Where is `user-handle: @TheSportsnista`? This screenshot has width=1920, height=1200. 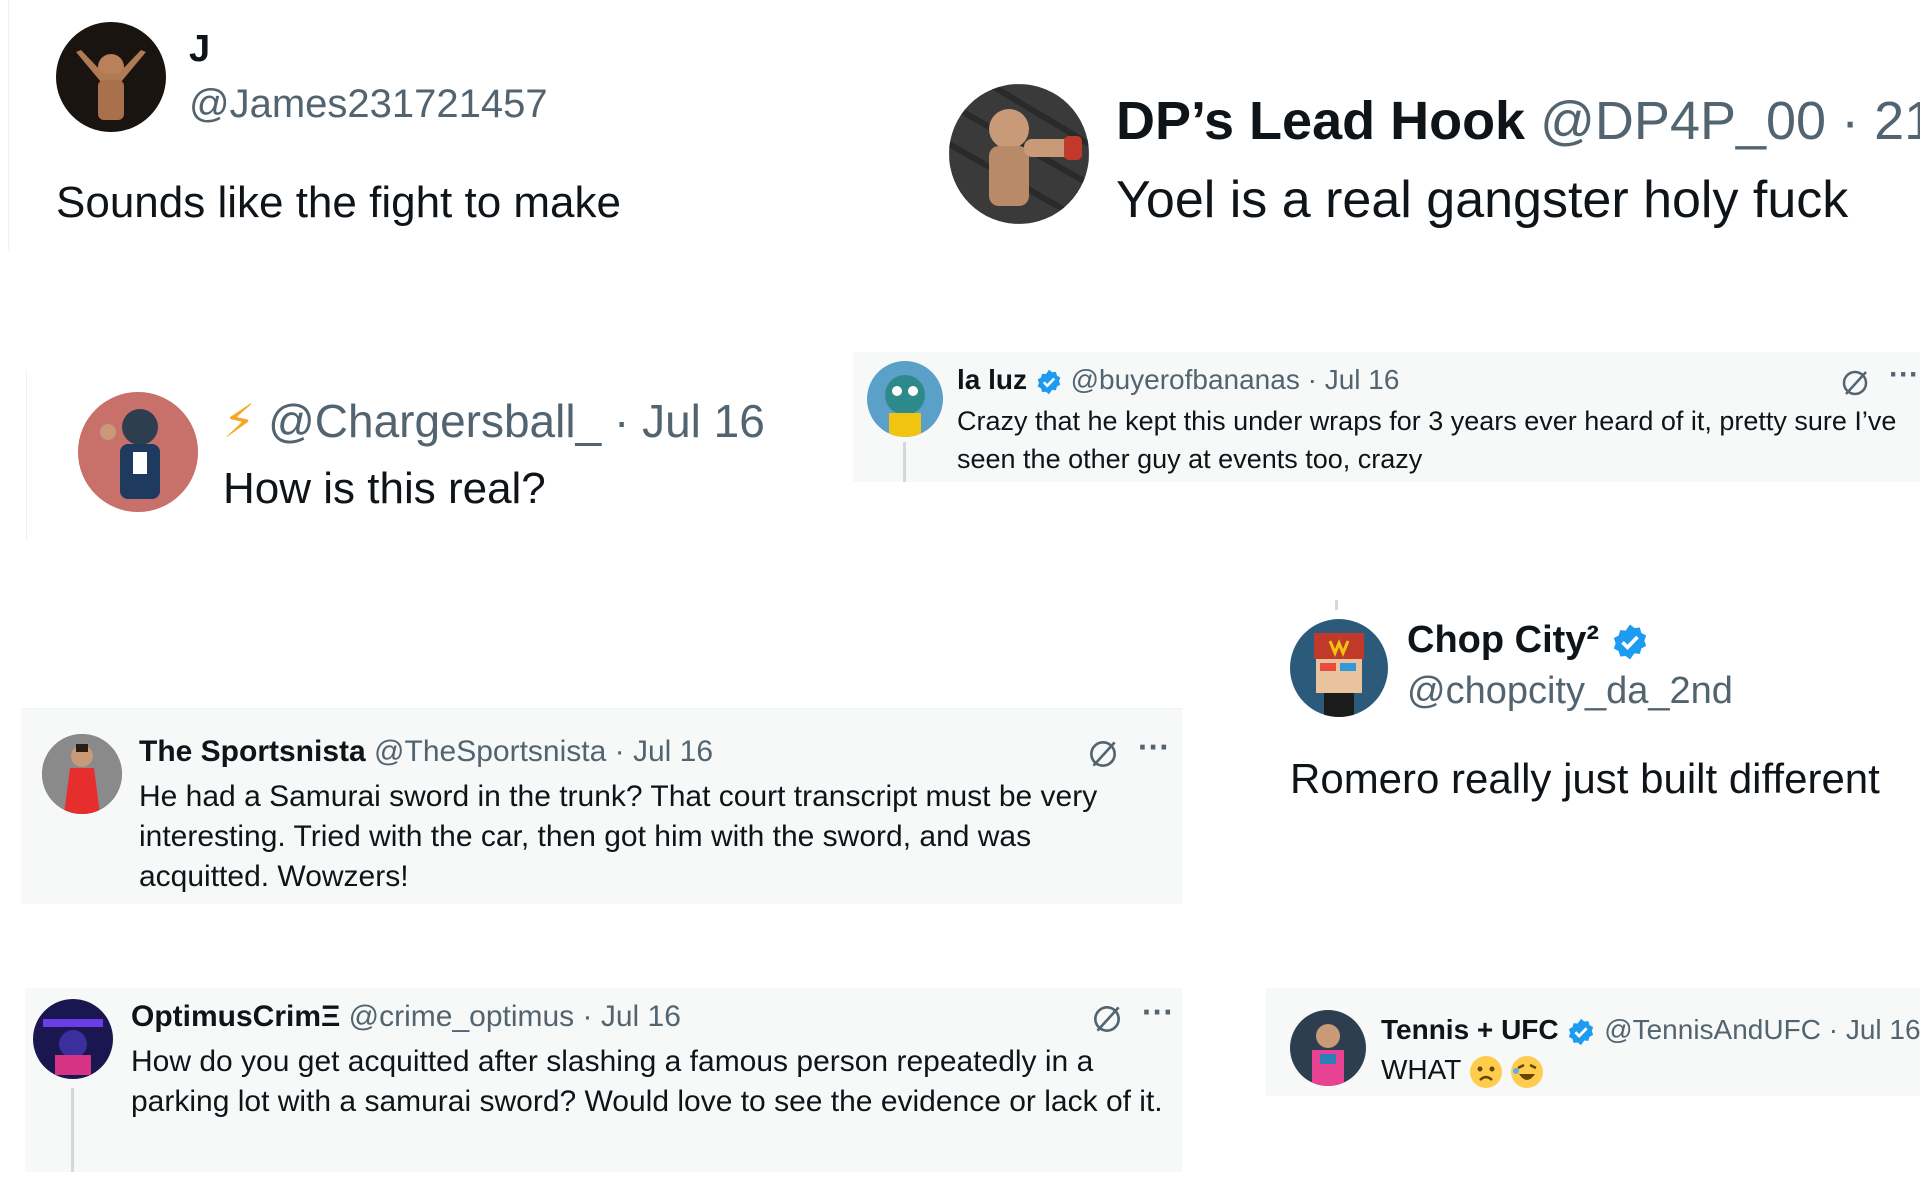
user-handle: @TheSportsnista is located at coordinates (490, 751).